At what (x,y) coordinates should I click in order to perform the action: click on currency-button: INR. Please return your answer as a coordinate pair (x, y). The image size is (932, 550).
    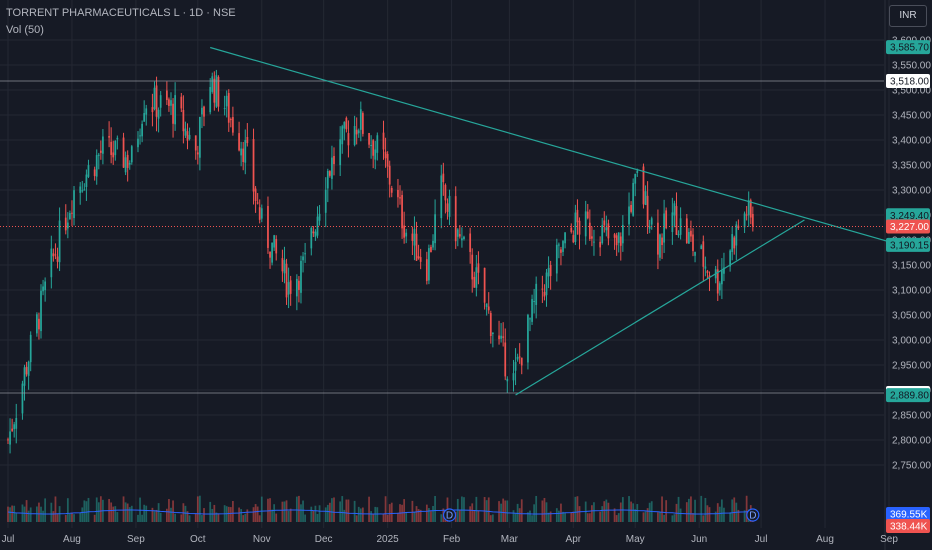
    Looking at the image, I should click on (908, 16).